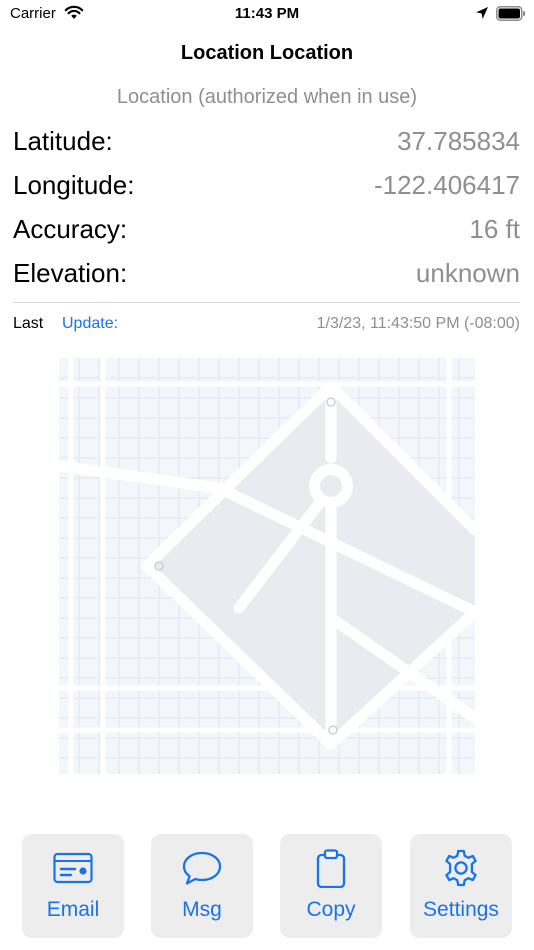  I want to click on last-update-timestamp: 1/3/23, 11:43:50 PM (-08:00), so click(418, 323).